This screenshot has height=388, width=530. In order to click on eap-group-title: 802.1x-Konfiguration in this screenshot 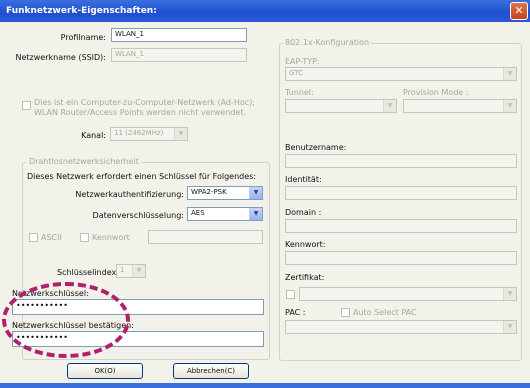, I will do `click(327, 42)`.